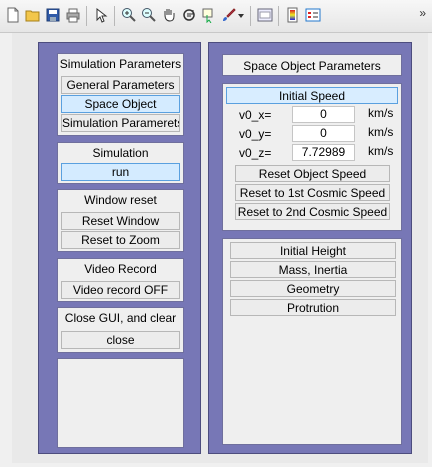 The height and width of the screenshot is (467, 432). I want to click on close-card: Close GUI, and clear close, so click(120, 330).